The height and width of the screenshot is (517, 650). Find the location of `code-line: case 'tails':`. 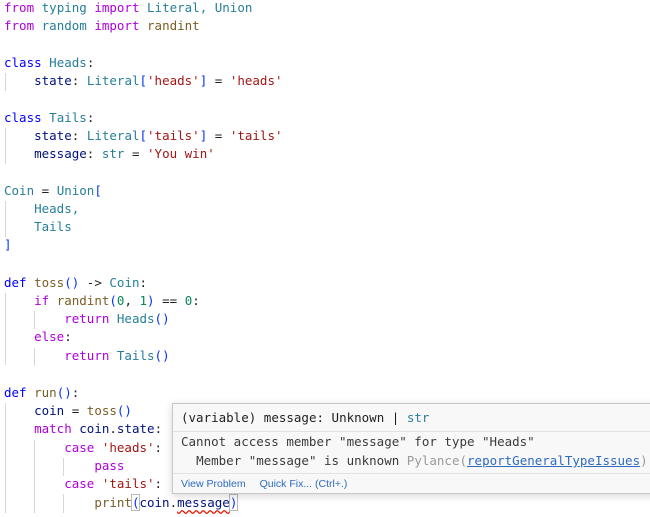

code-line: case 'tails': is located at coordinates (113, 483).